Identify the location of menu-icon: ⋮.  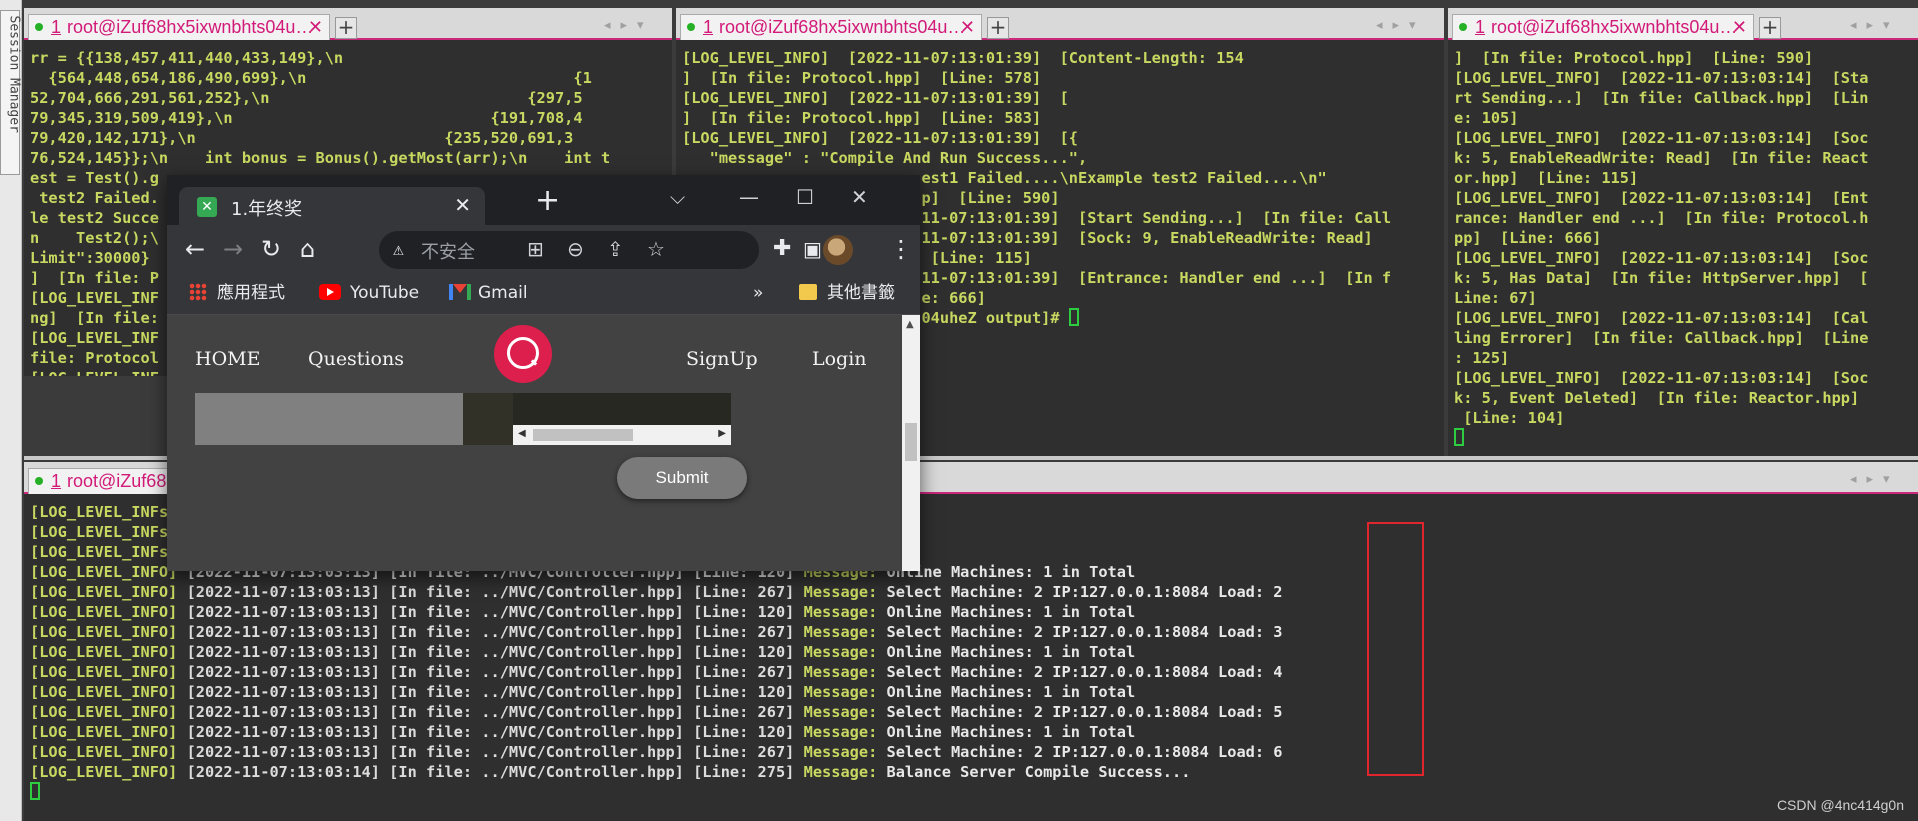
(901, 249).